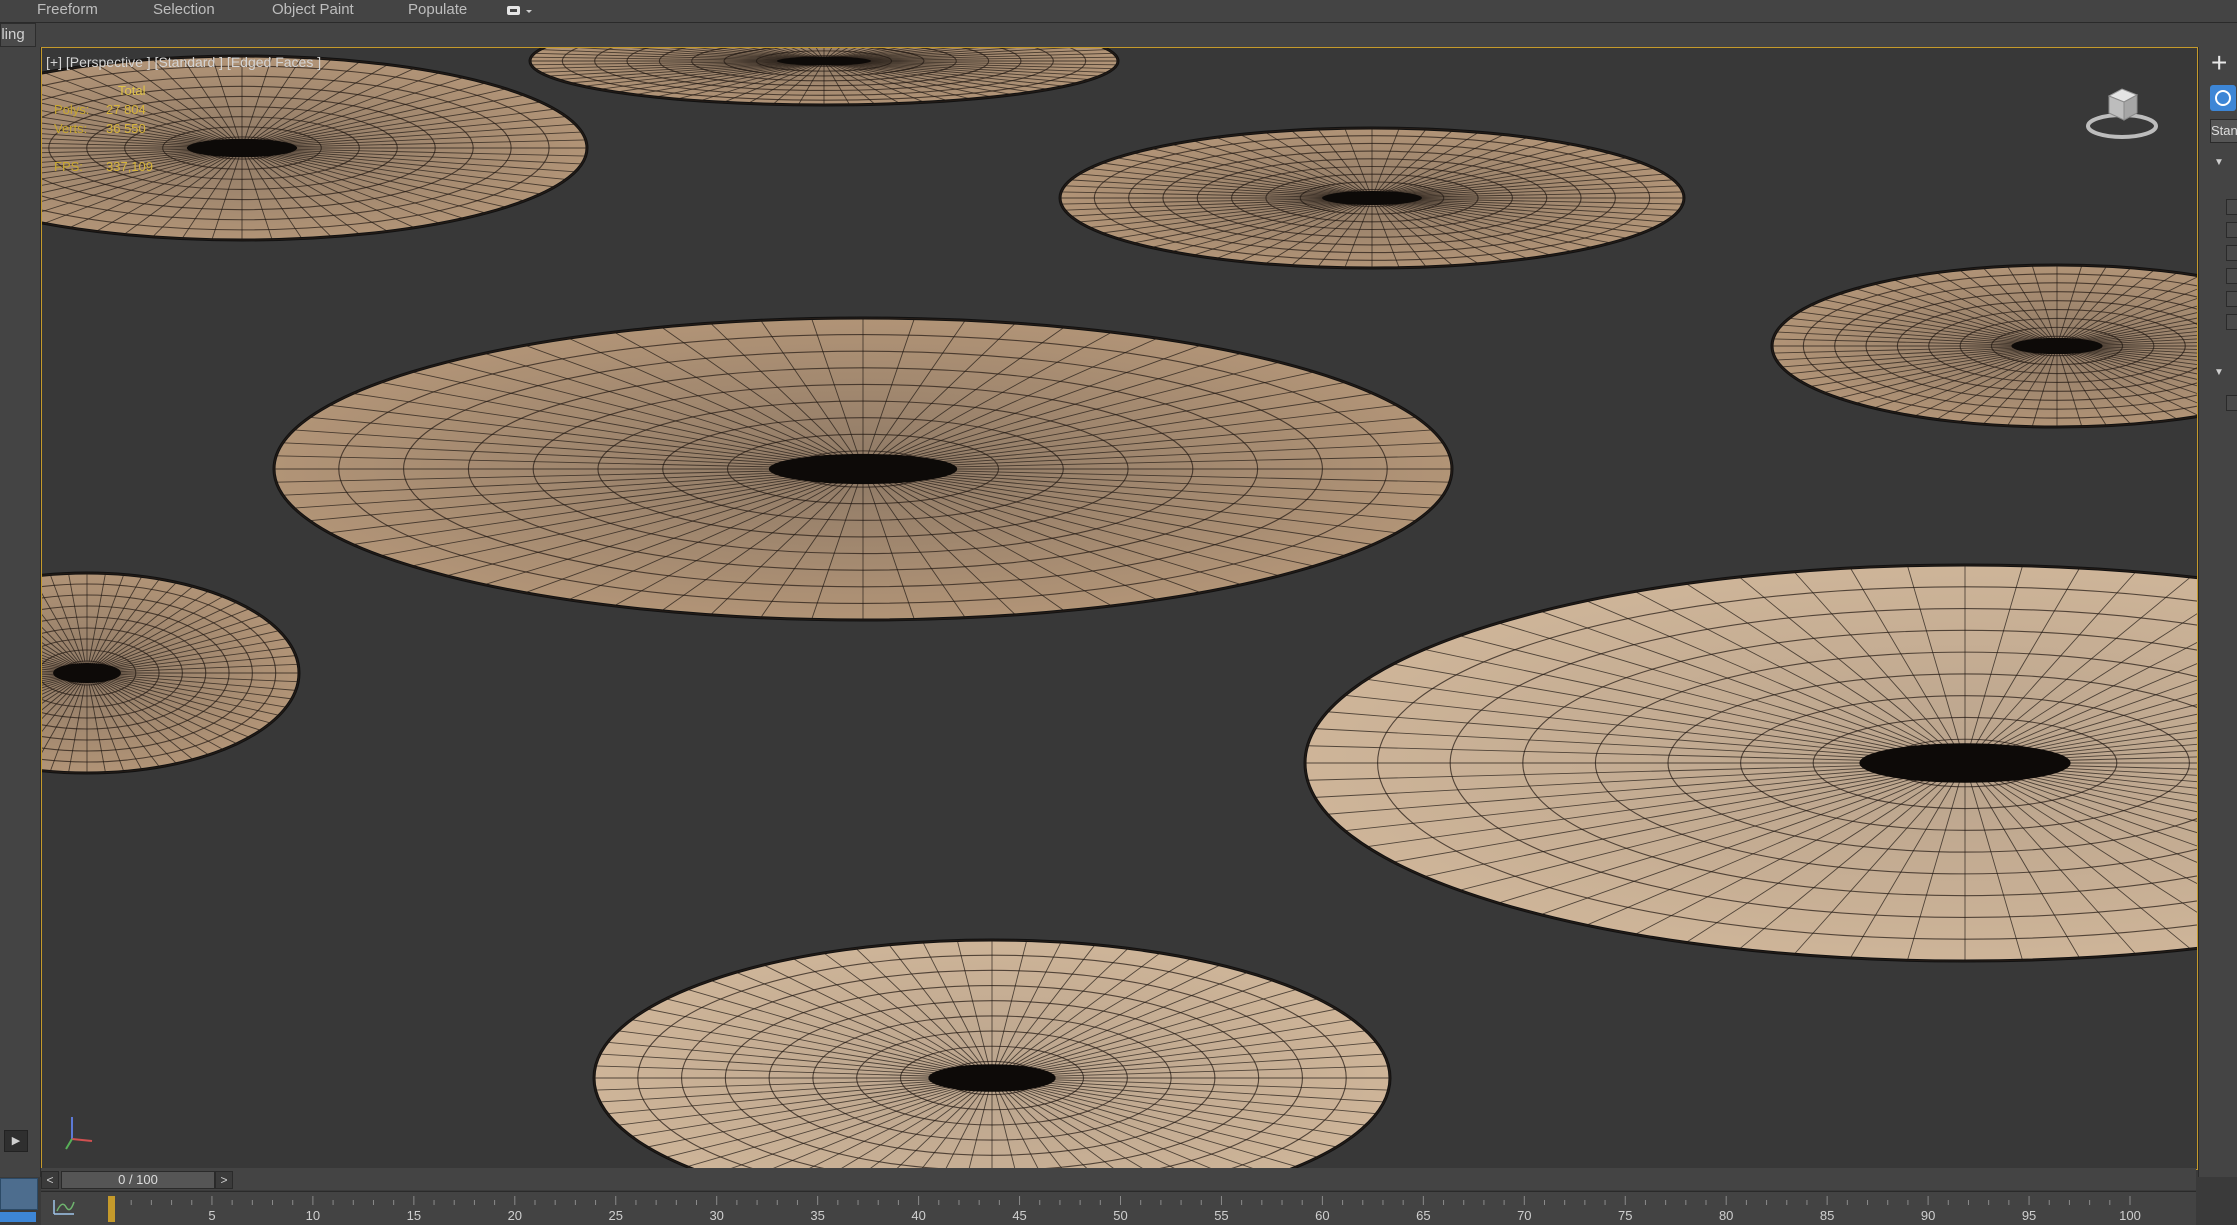  I want to click on frame-tick-label: 30, so click(716, 1215).